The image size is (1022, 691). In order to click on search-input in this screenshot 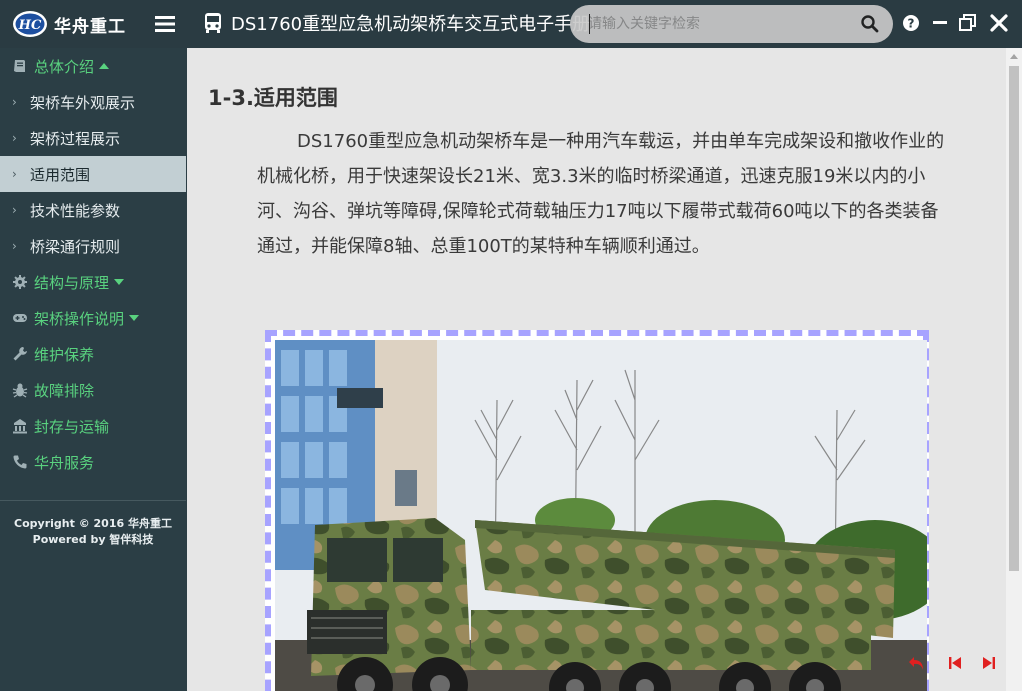, I will do `click(713, 24)`.